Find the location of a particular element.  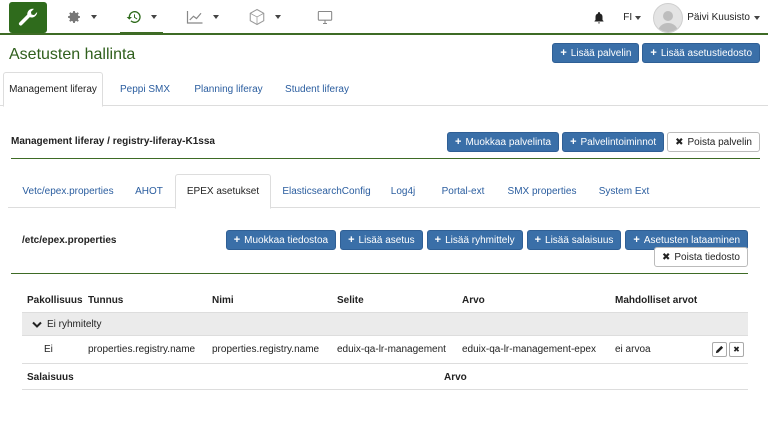

add-group-label: Lisää ryhmittely is located at coordinates (480, 240).